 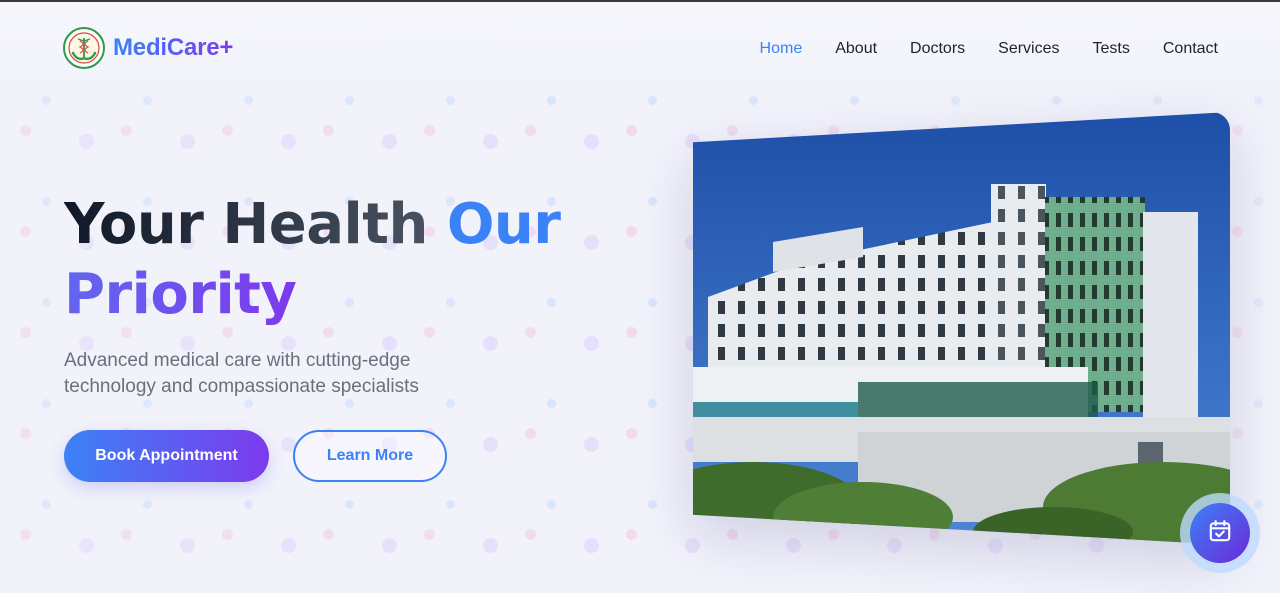 I want to click on brand-logo: MediCare+, so click(x=148, y=48).